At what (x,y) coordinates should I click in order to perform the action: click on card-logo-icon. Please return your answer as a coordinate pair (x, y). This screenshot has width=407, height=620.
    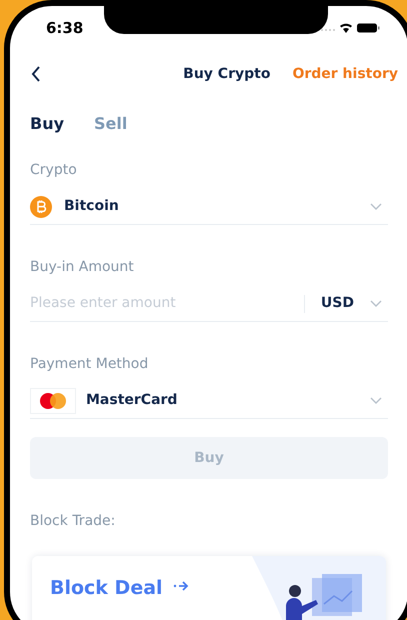
    Looking at the image, I should click on (53, 401).